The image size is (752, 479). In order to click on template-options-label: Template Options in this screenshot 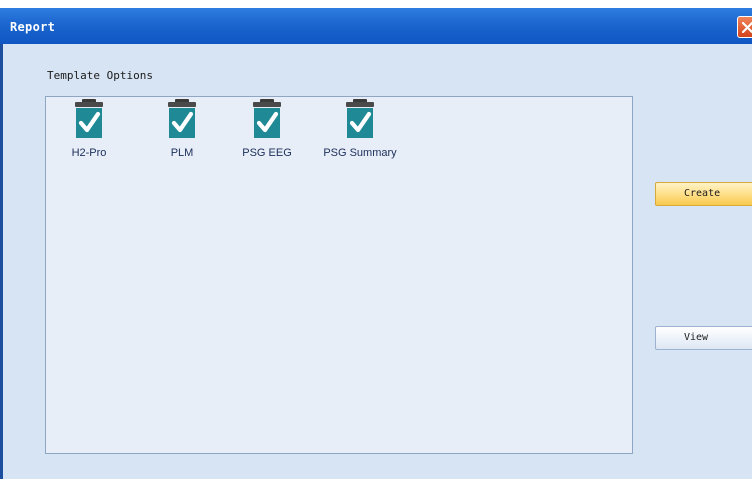, I will do `click(100, 75)`.